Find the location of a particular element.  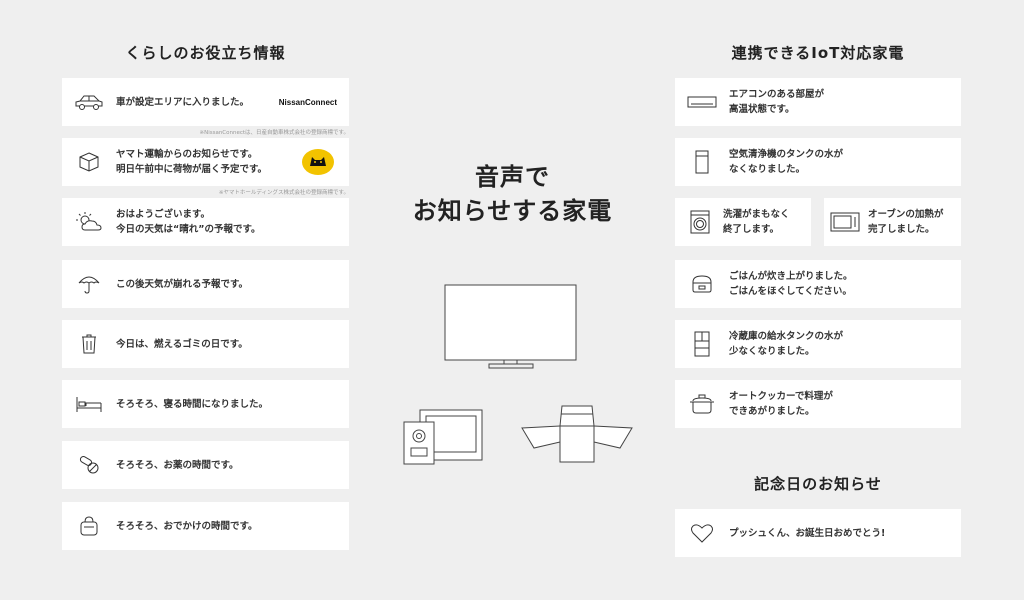

left-column-title: くらしのお役立ち情報 is located at coordinates (205, 53).